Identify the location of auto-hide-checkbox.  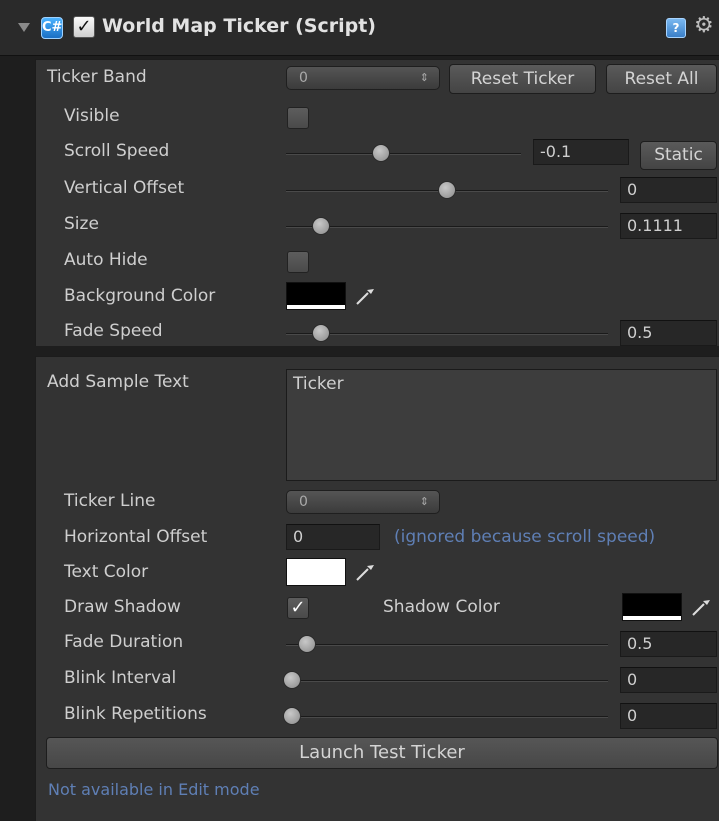
(298, 262).